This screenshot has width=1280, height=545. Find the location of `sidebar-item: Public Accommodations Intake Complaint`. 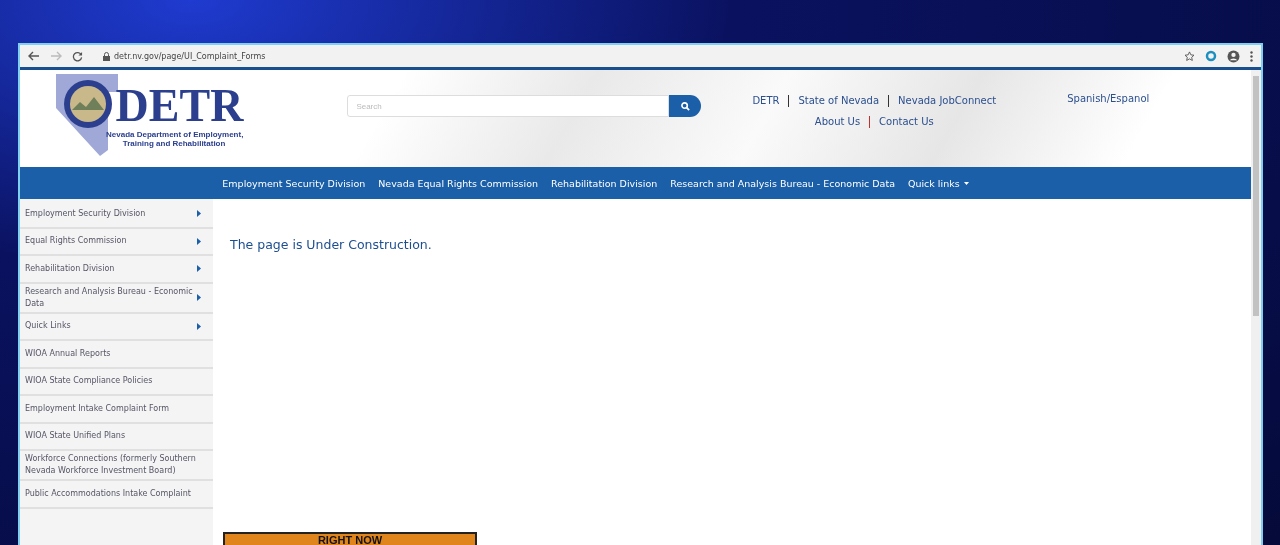

sidebar-item: Public Accommodations Intake Complaint is located at coordinates (116, 495).